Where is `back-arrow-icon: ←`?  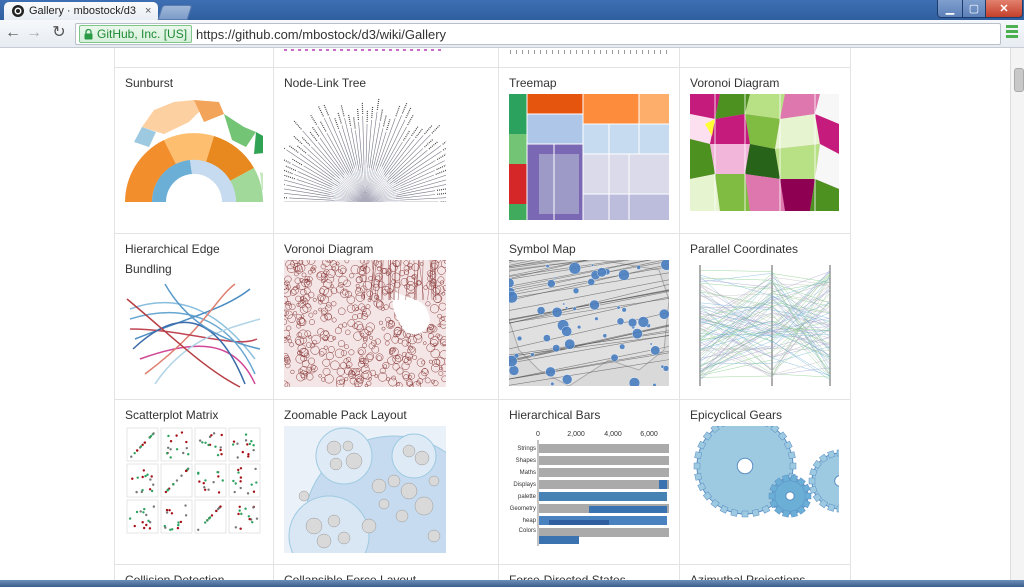
back-arrow-icon: ← is located at coordinates (13, 33).